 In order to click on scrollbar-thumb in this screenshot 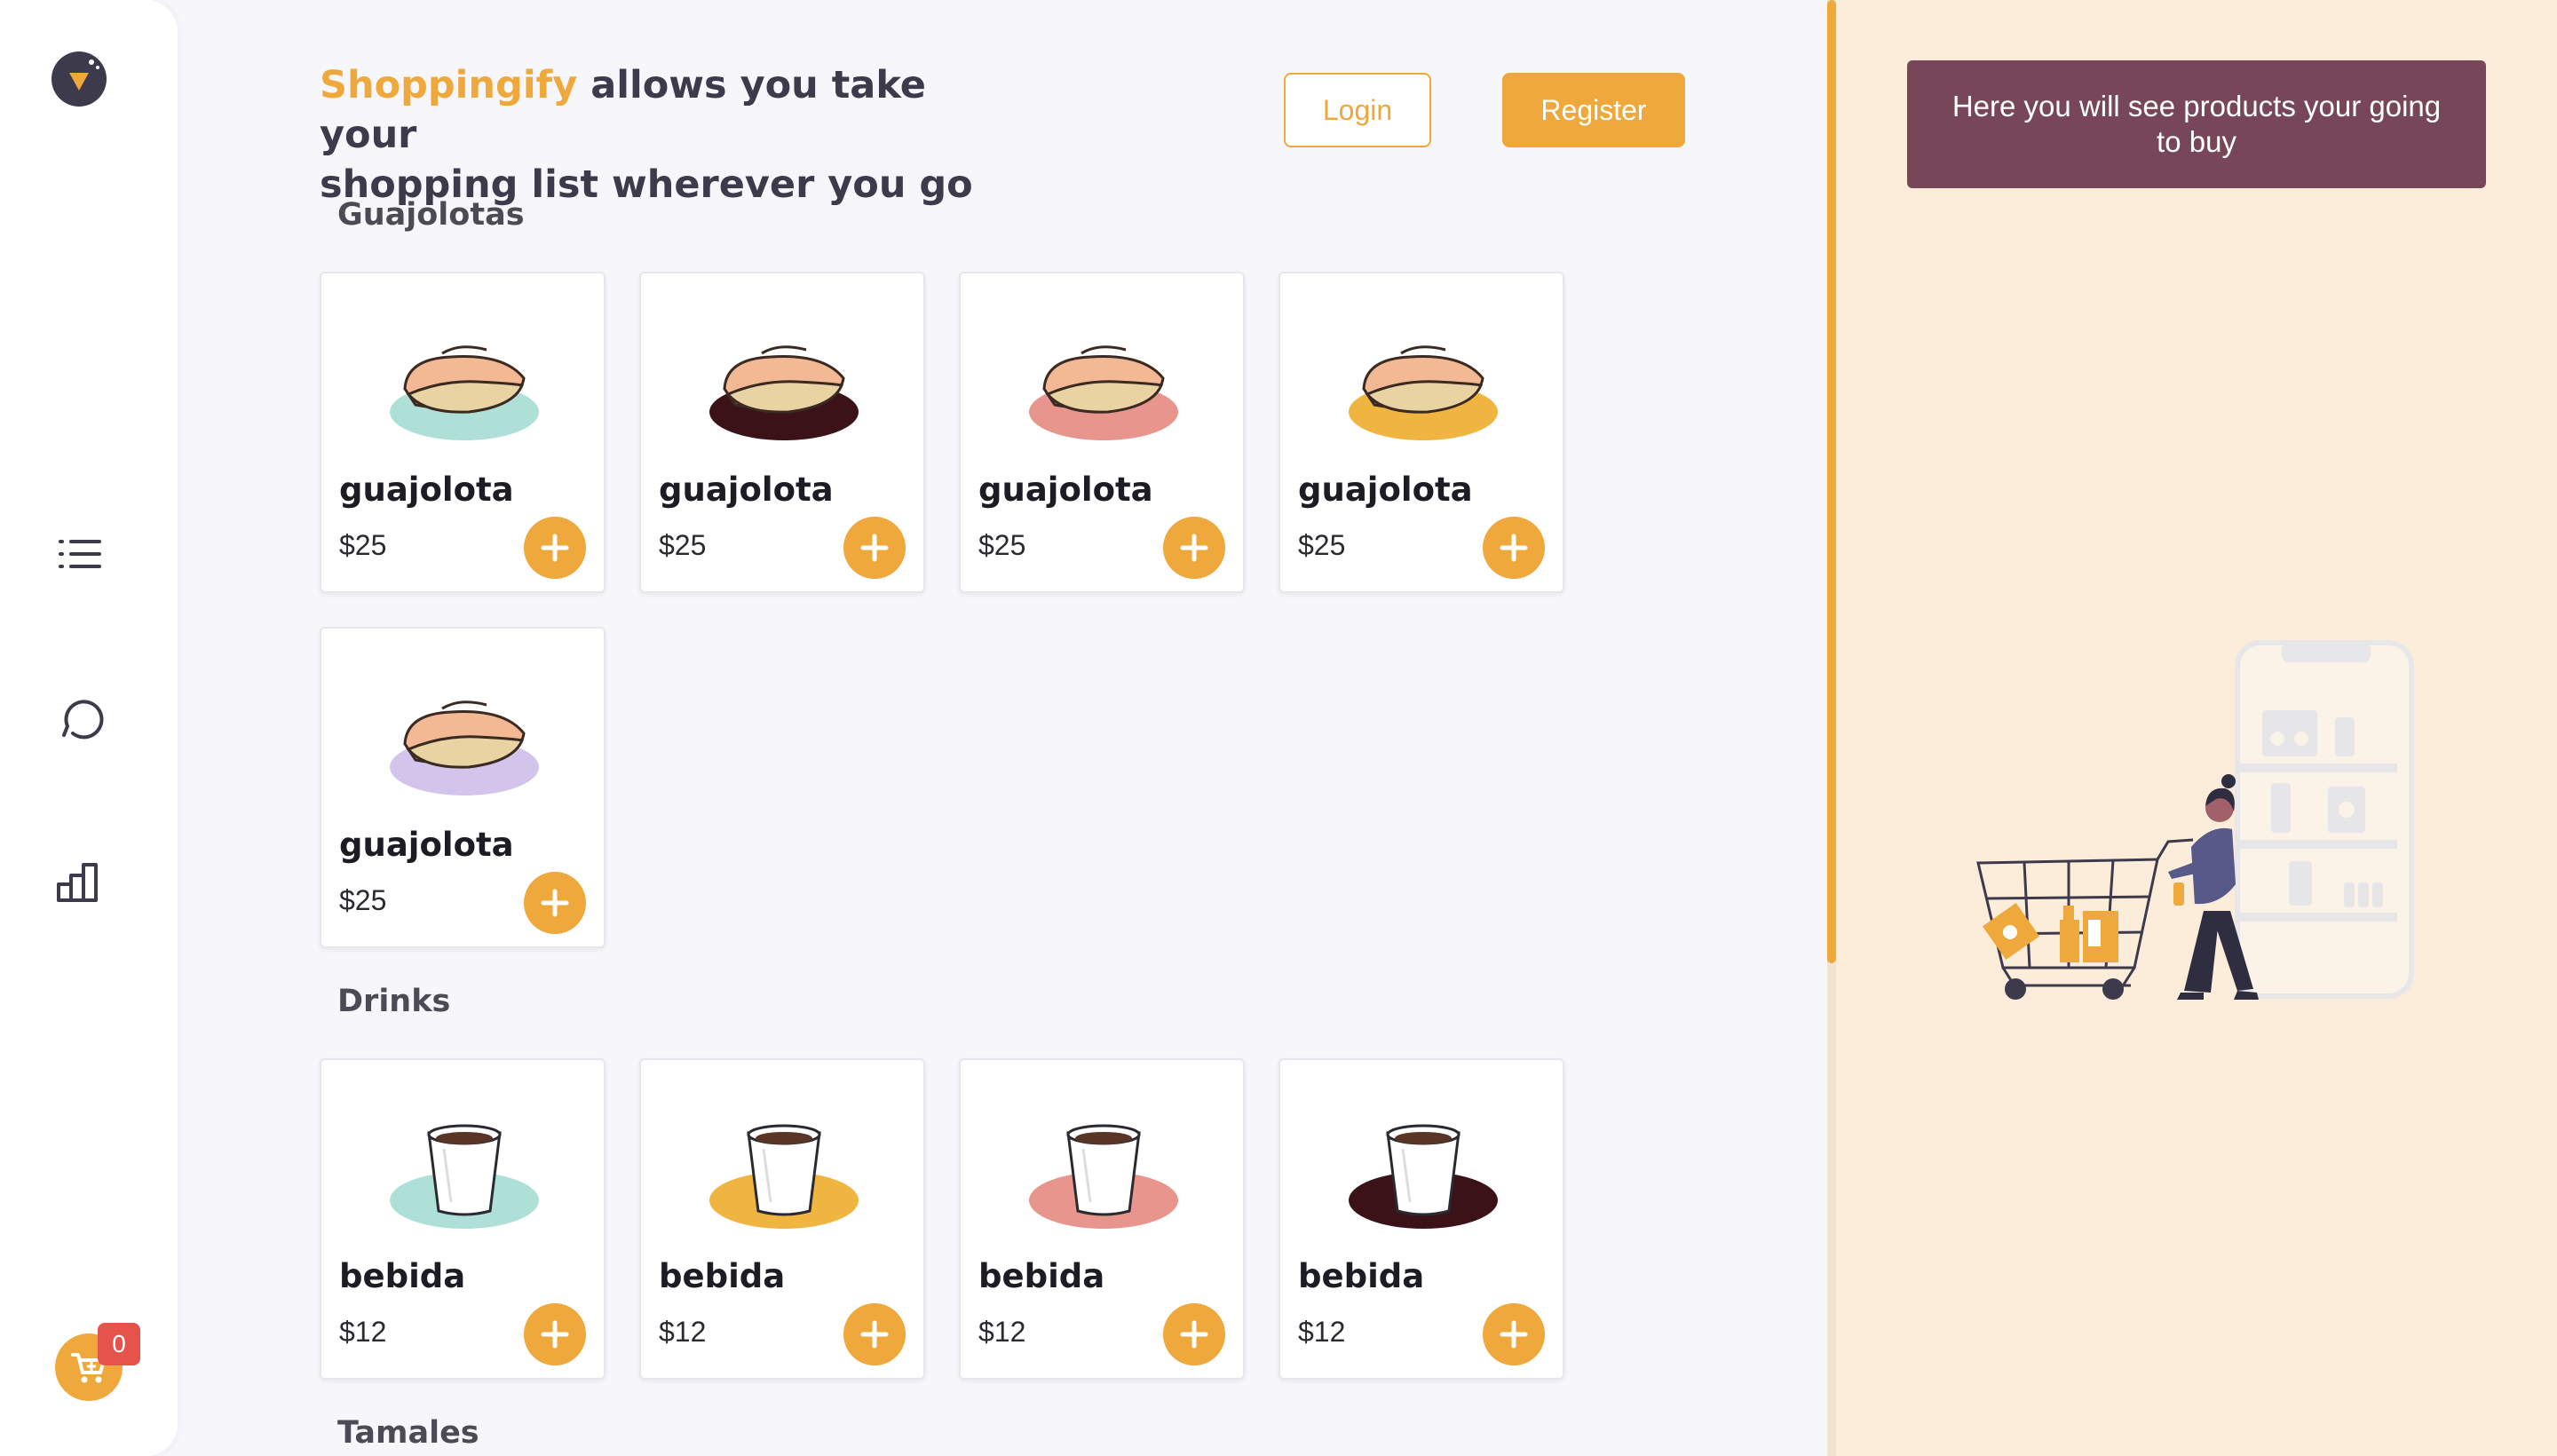, I will do `click(1832, 482)`.